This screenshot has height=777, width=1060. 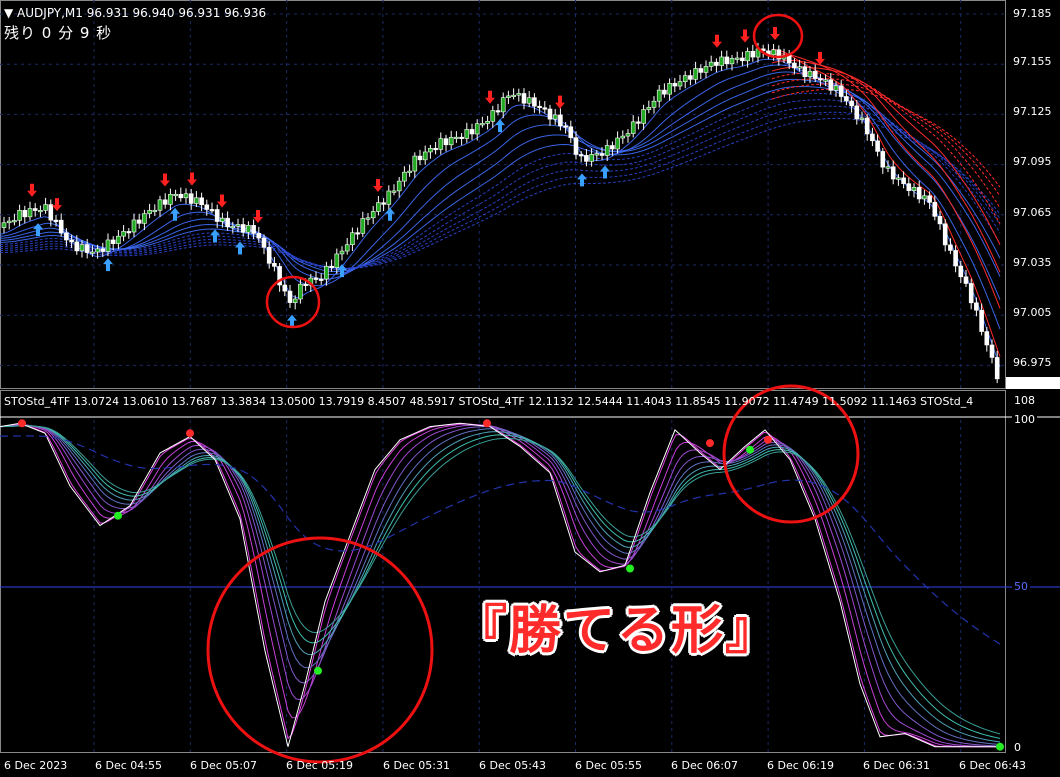 I want to click on price-tick: 97.005, so click(x=1032, y=312).